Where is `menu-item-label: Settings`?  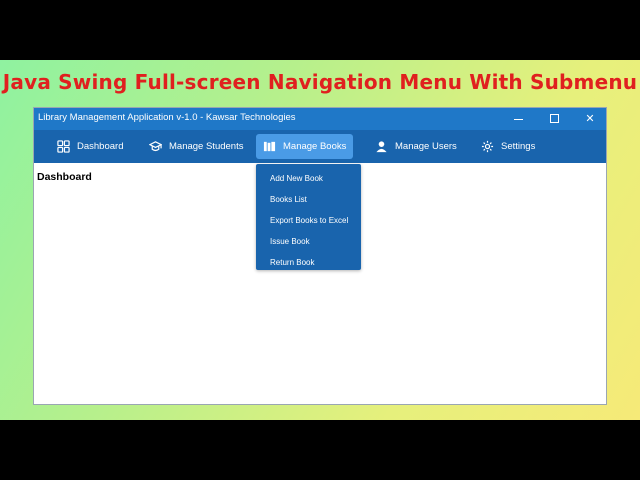
menu-item-label: Settings is located at coordinates (518, 146).